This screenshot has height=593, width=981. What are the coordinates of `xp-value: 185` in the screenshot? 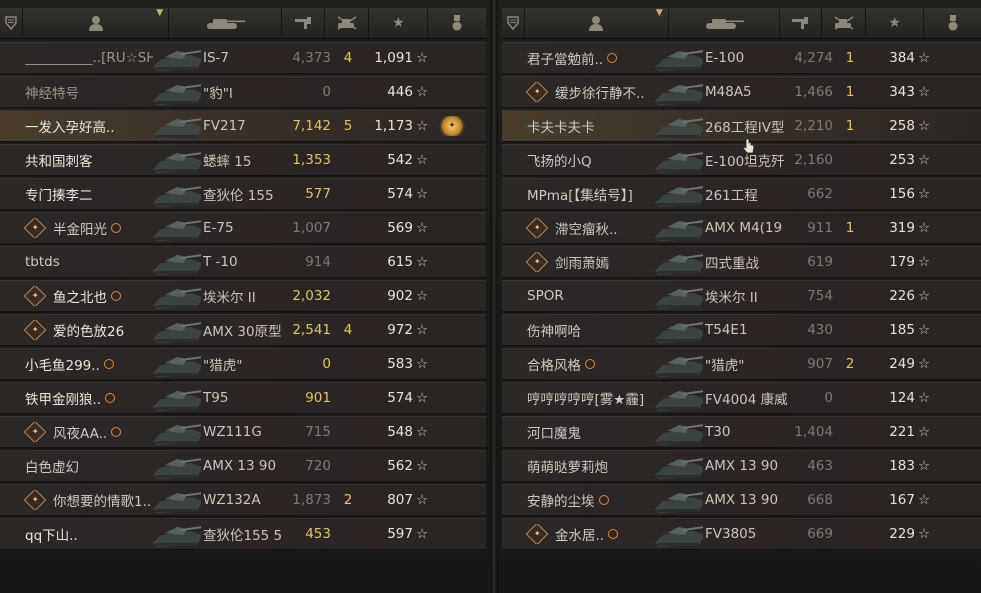 It's located at (902, 330).